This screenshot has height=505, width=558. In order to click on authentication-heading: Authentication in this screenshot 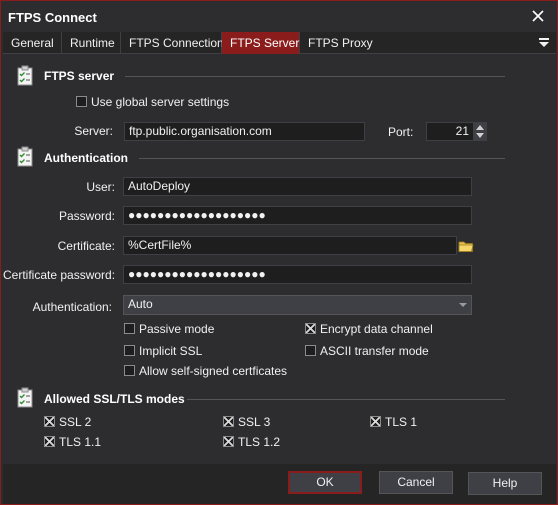, I will do `click(86, 158)`.